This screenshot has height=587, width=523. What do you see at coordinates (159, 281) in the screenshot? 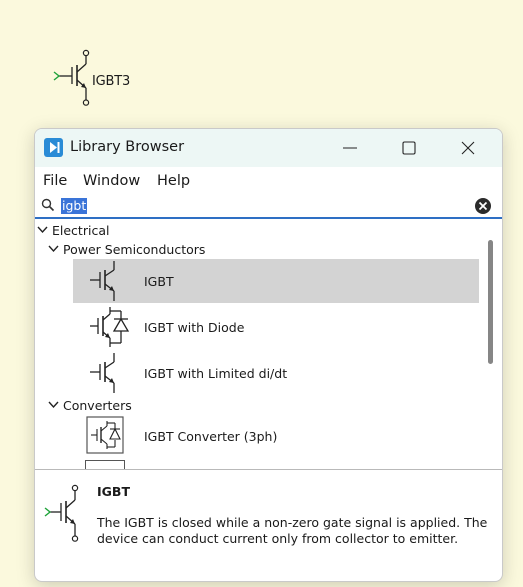
I see `tree-item-label: IGBT` at bounding box center [159, 281].